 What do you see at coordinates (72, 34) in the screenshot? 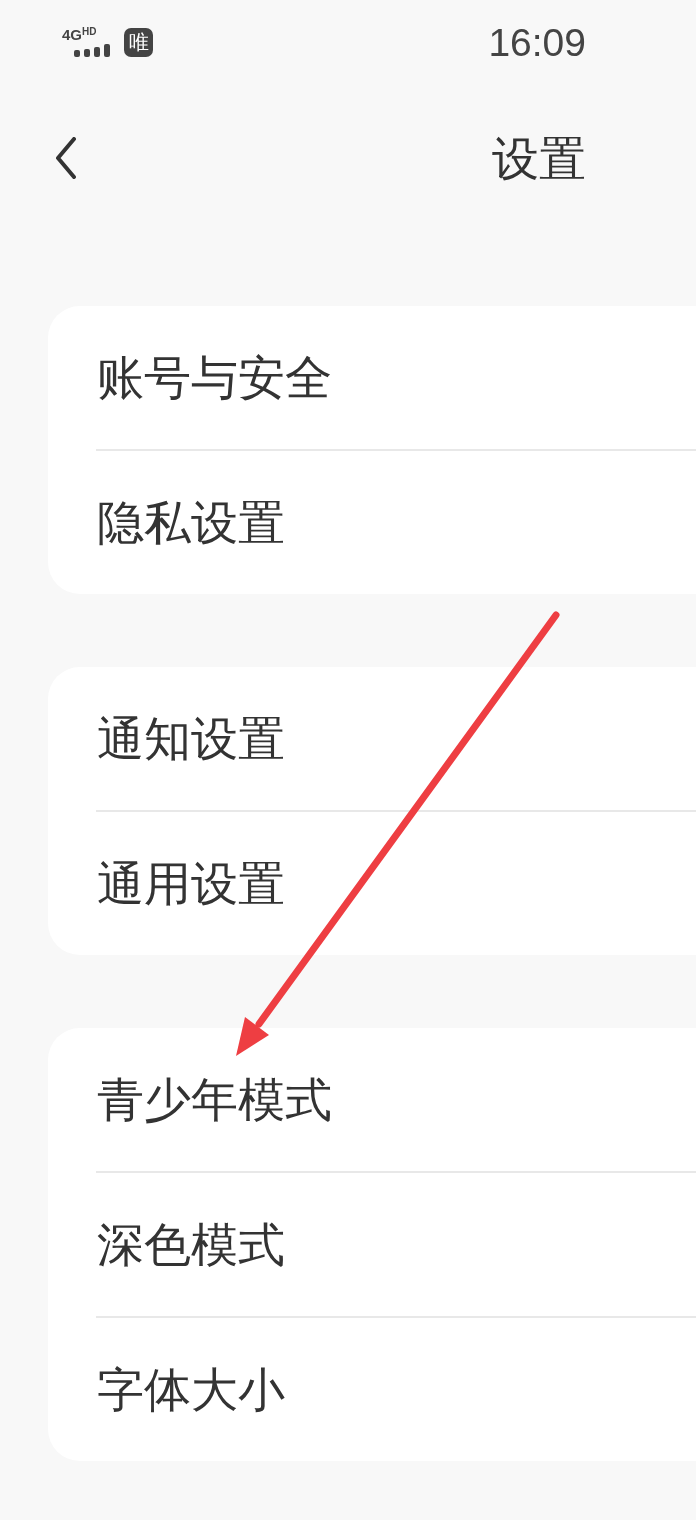
I see `network-type-label: 4G` at bounding box center [72, 34].